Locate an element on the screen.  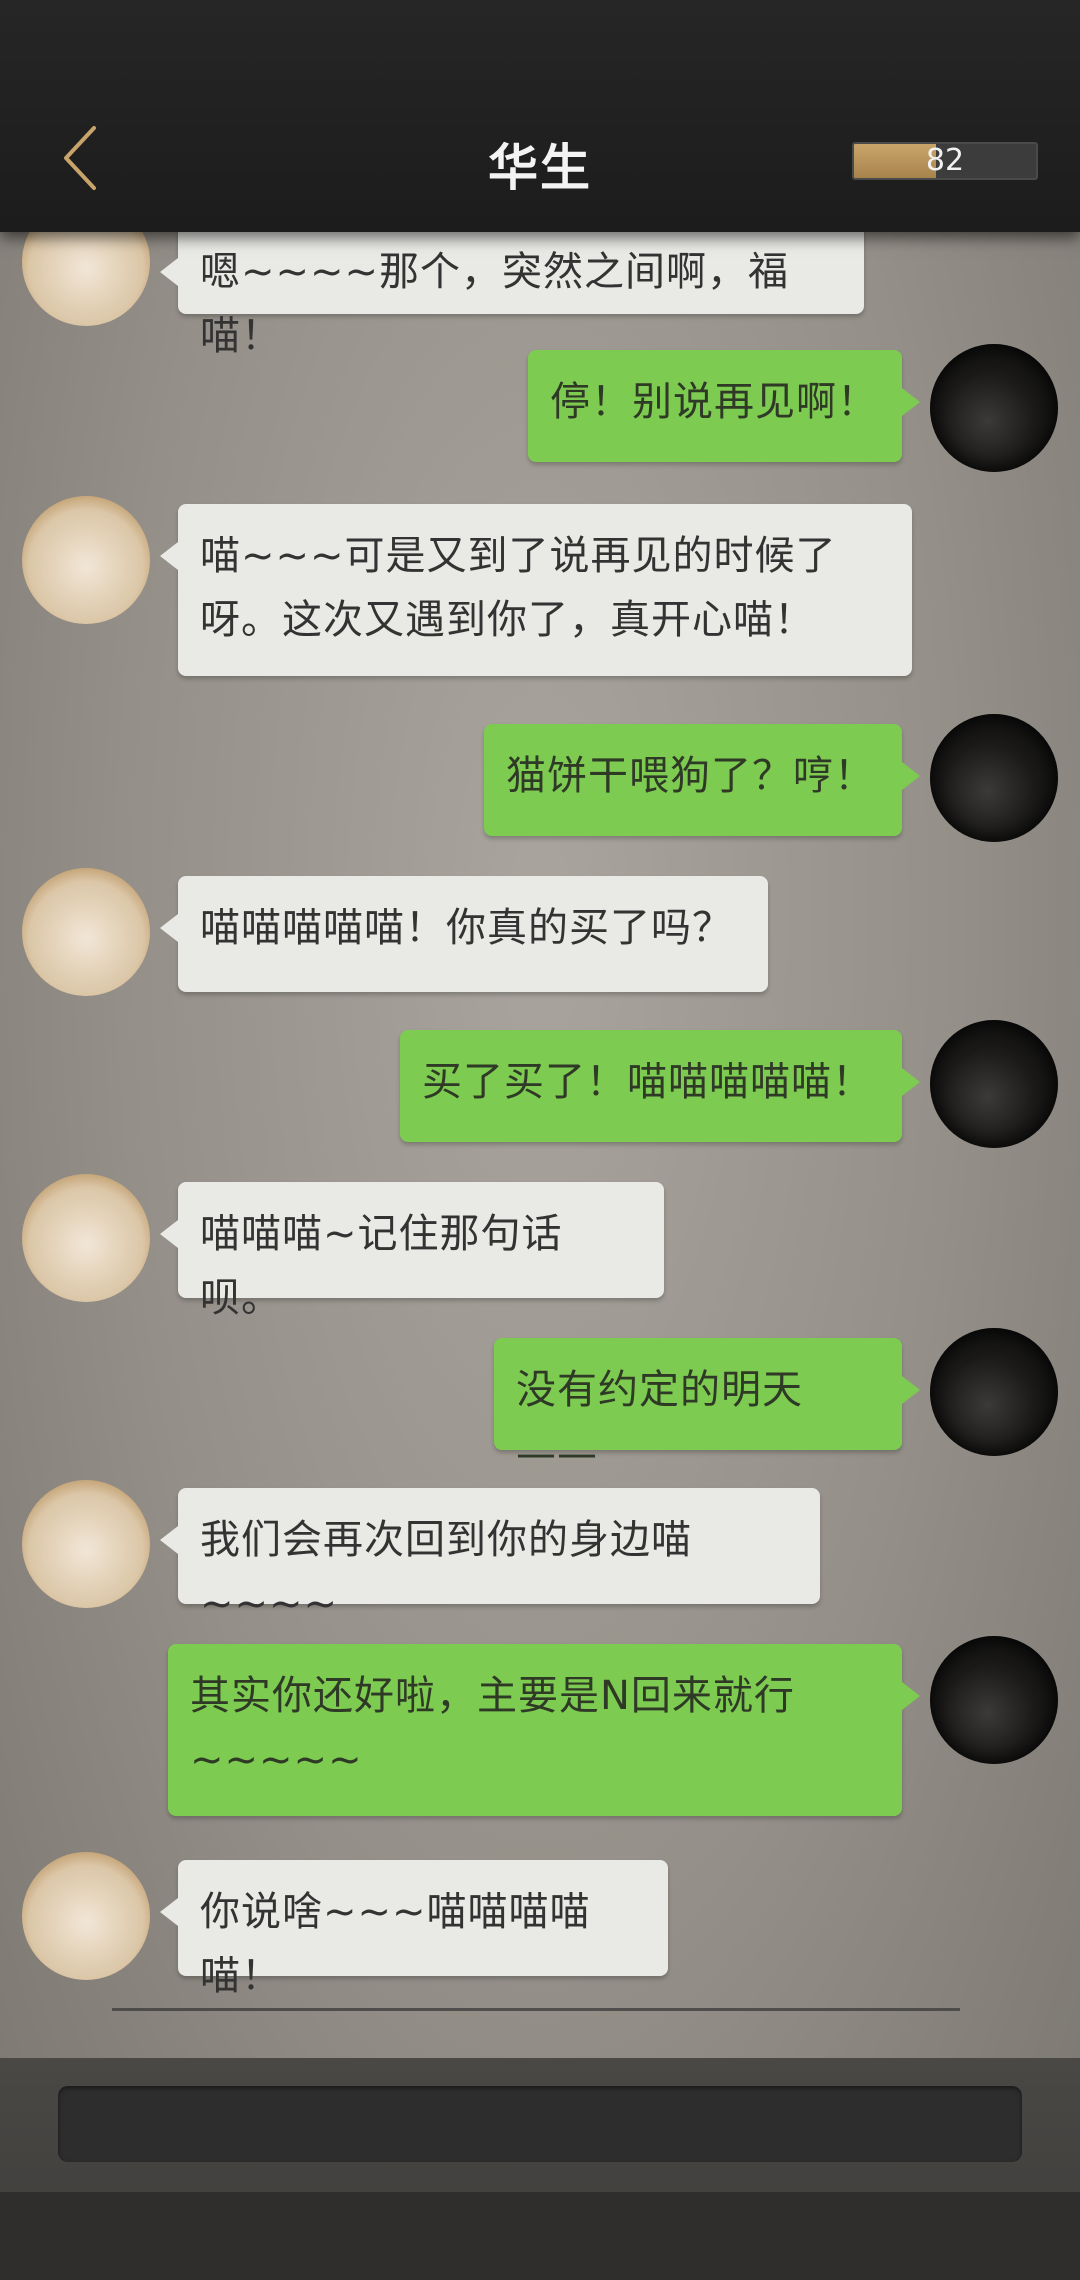
message-bubble-left: 嗯~~~~那个，突然之间啊，福喵！ is located at coordinates (512, 289).